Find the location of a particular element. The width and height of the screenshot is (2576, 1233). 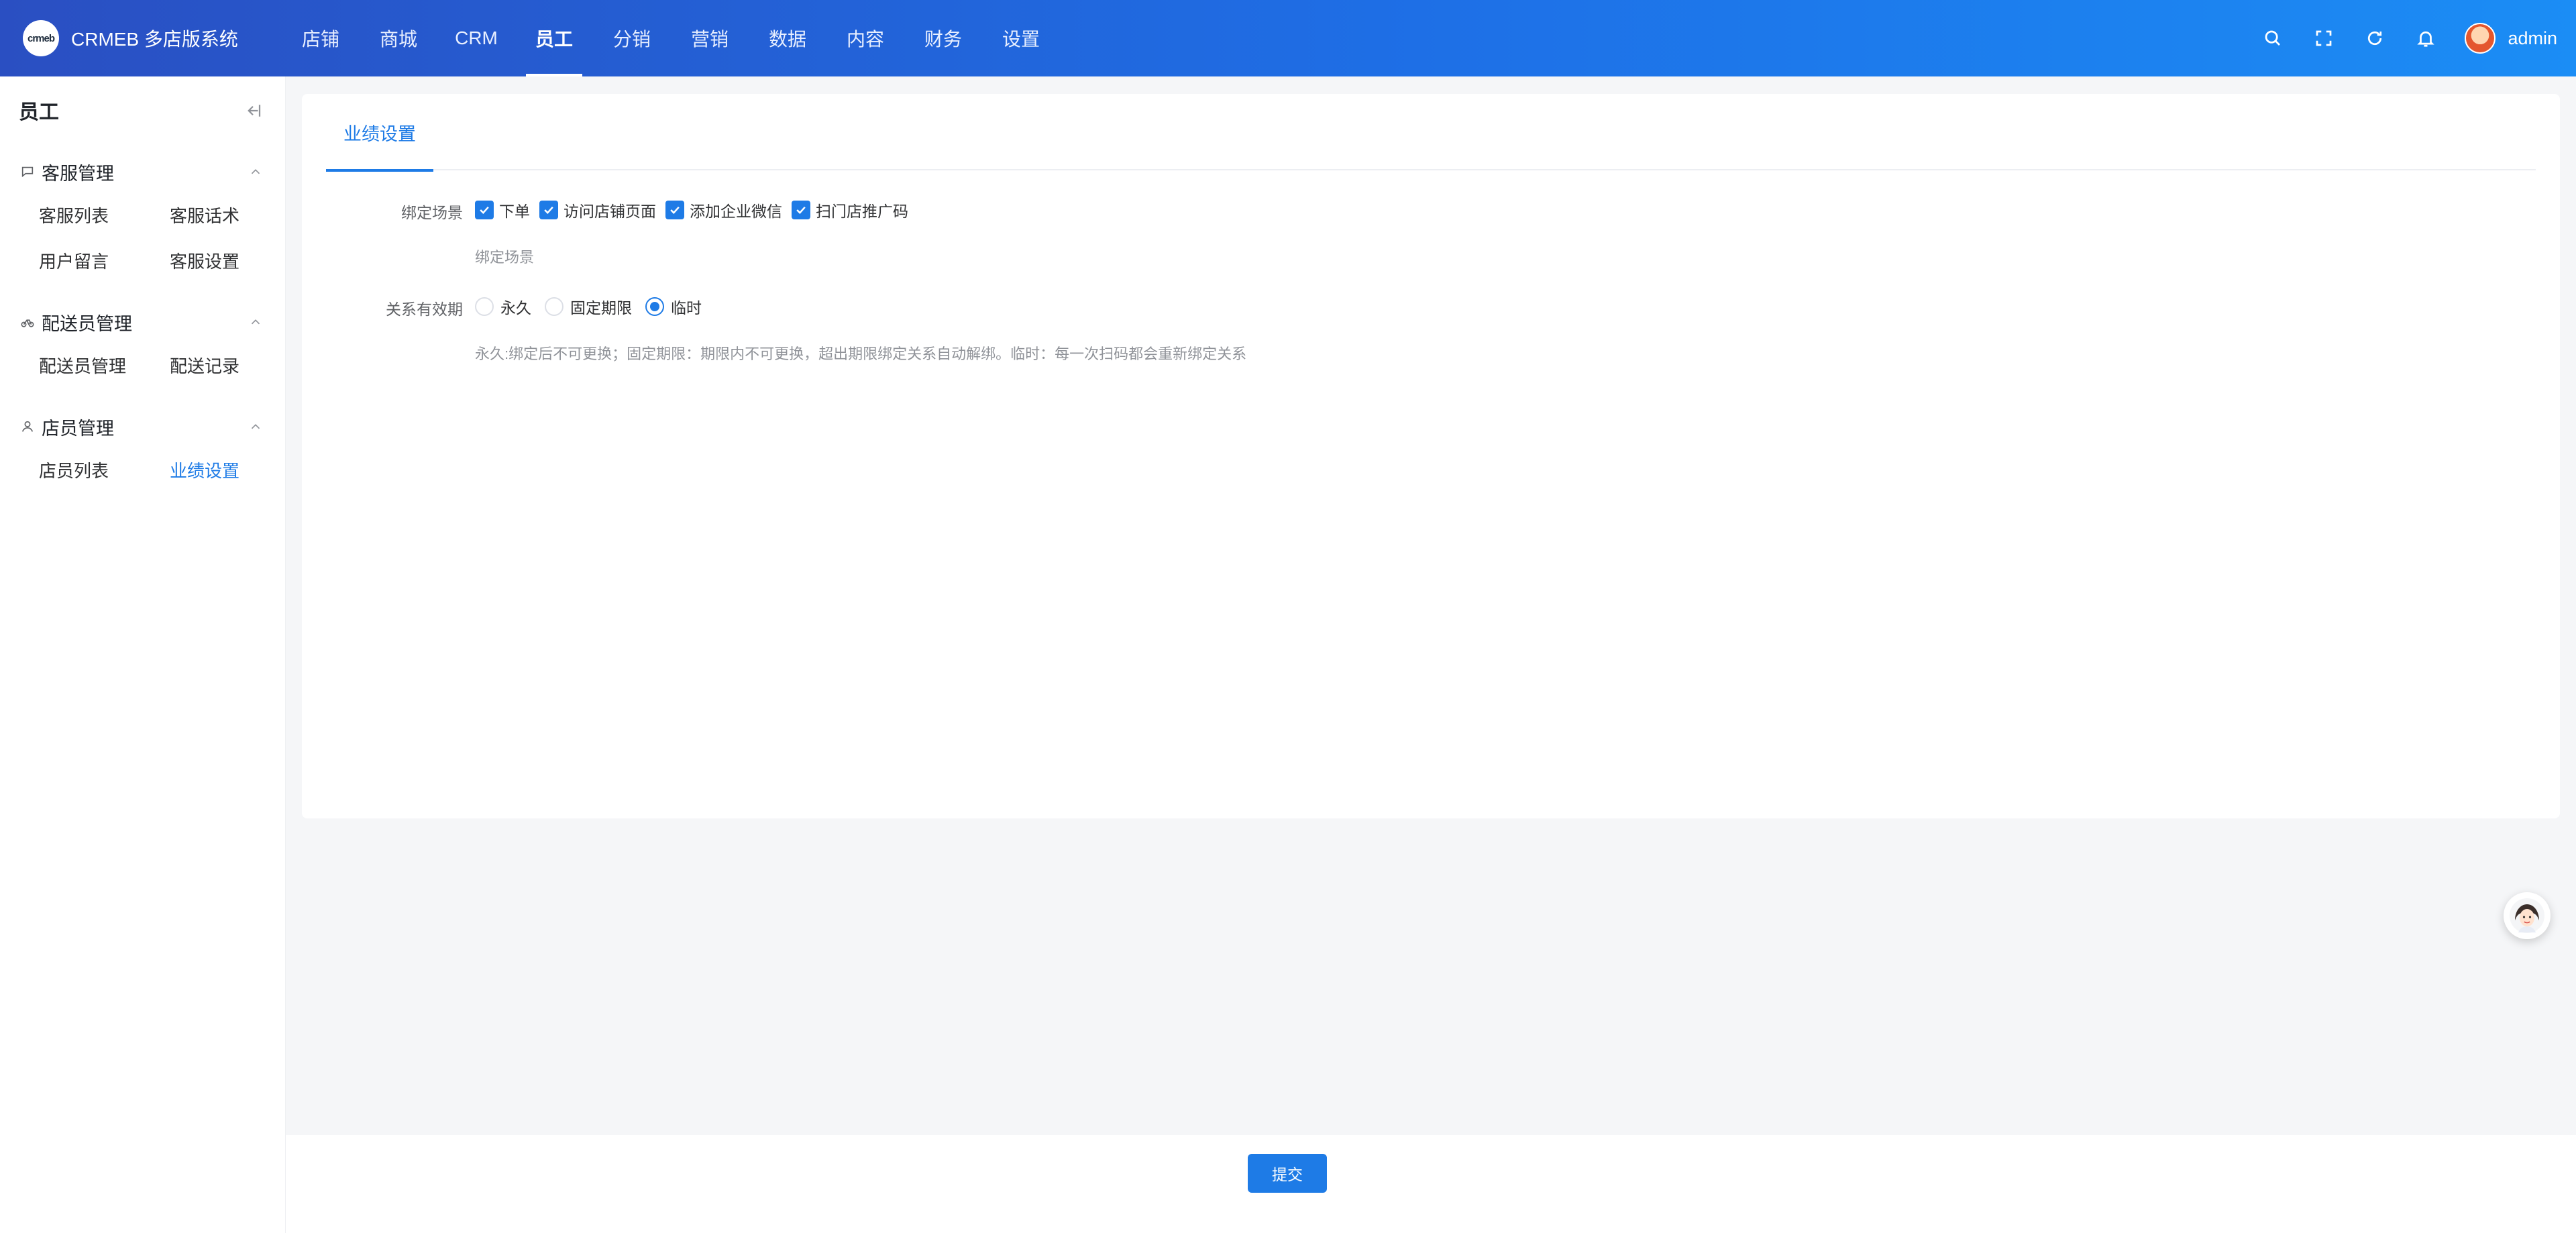

bicycle-icon is located at coordinates (27, 323).